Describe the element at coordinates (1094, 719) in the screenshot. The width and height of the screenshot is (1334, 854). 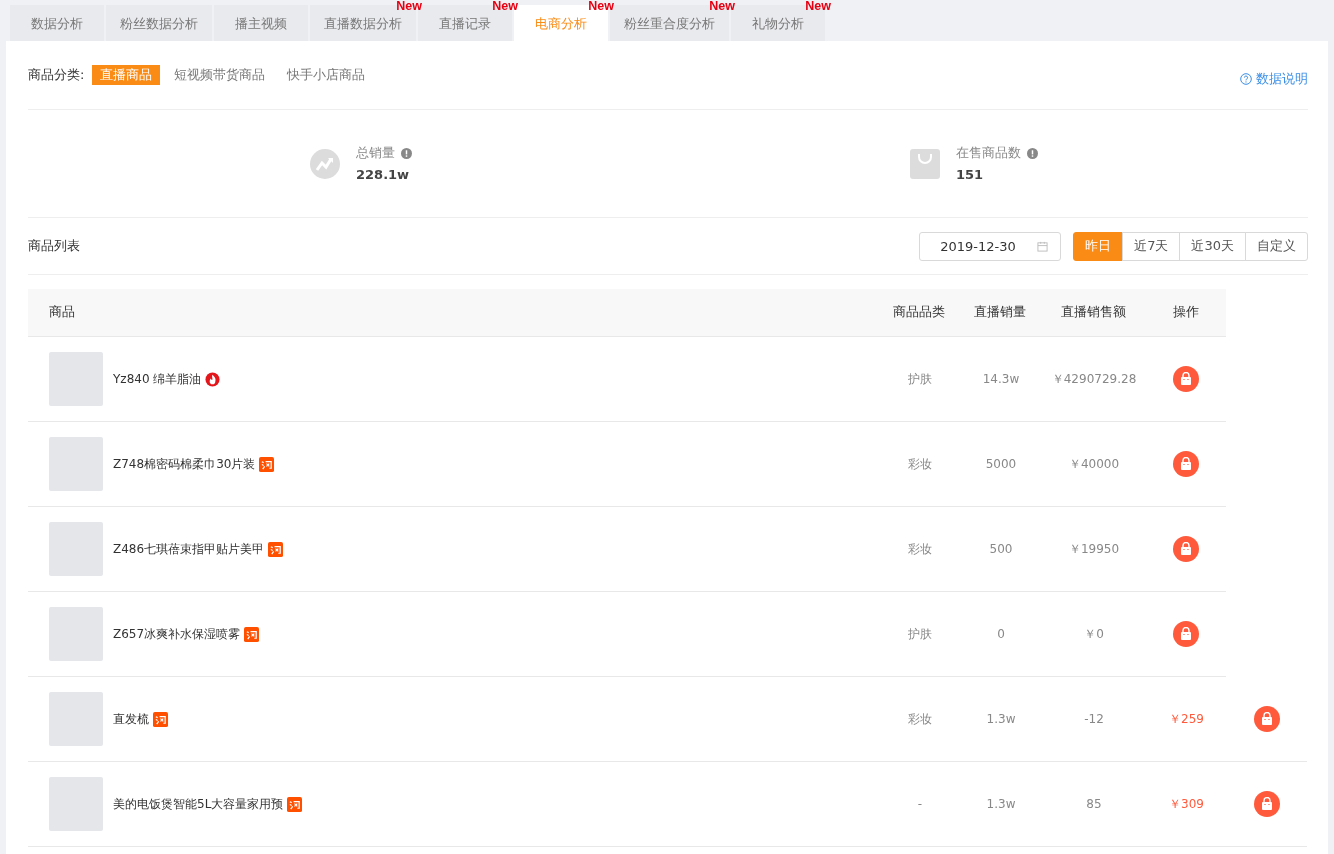
I see `table-cell-text: -12` at that location.